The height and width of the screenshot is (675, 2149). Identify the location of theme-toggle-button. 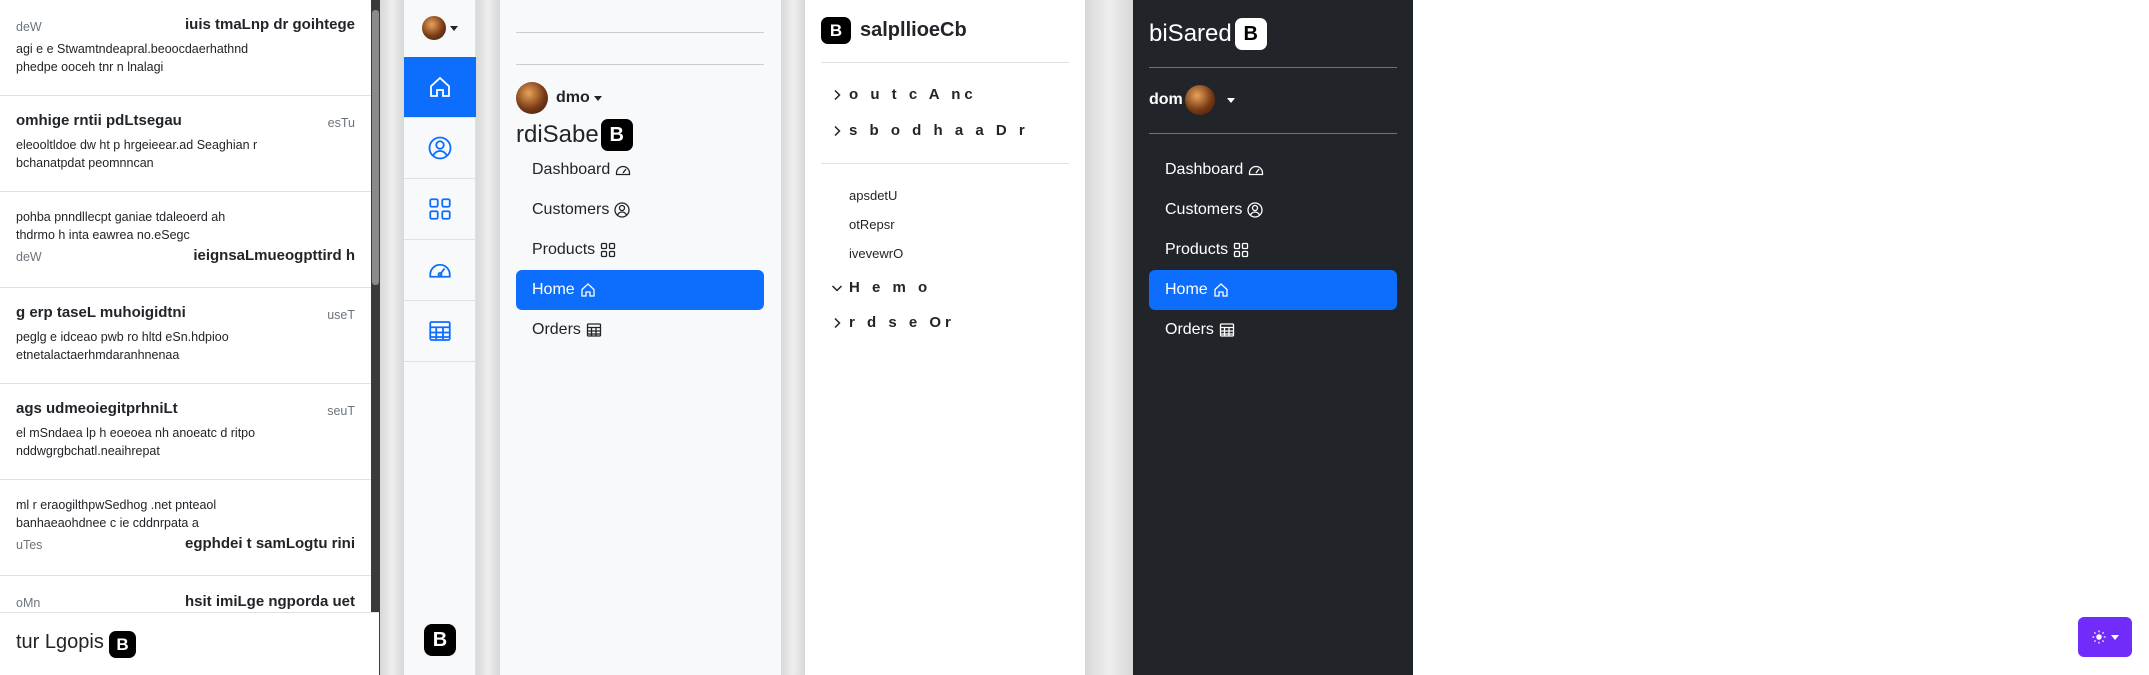
(2105, 637).